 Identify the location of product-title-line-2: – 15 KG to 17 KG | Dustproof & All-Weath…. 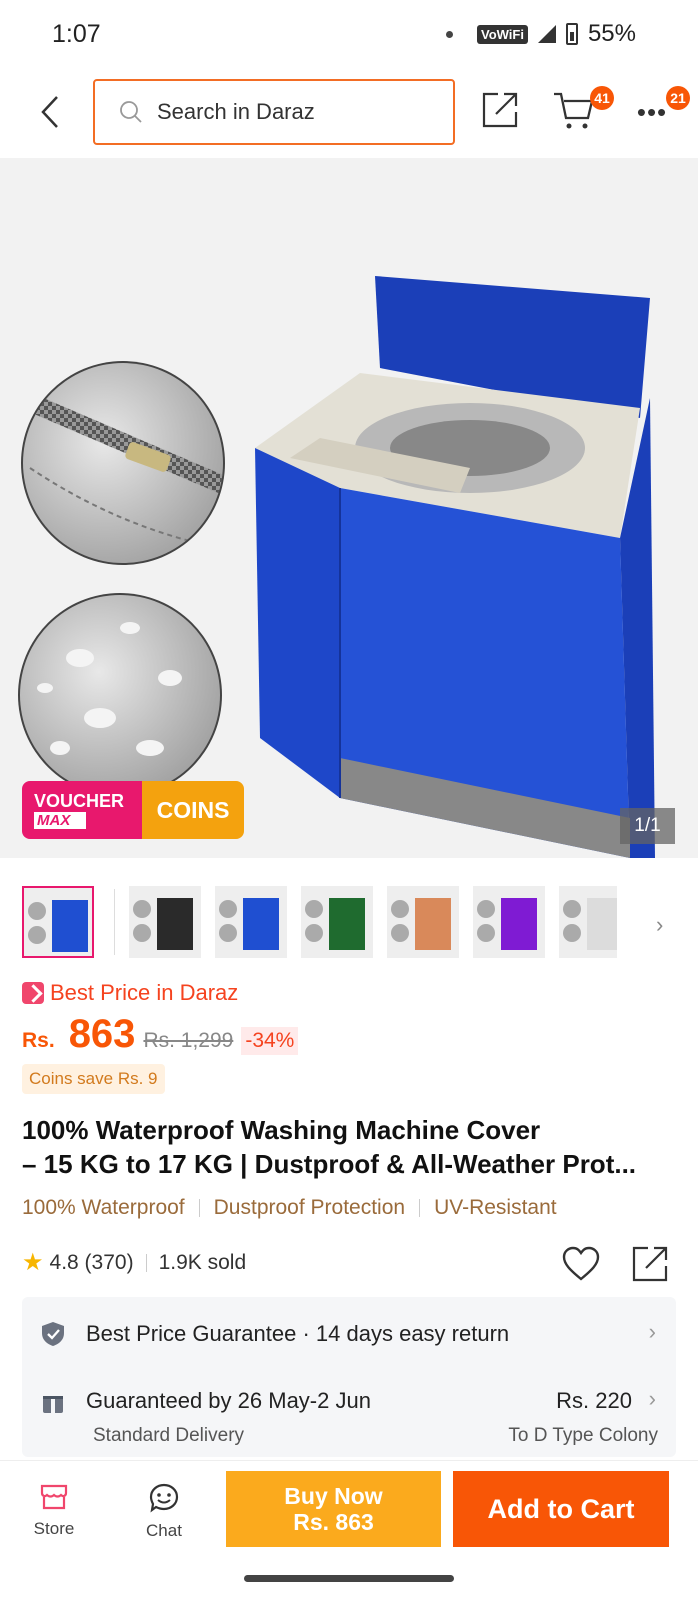
(329, 1164).